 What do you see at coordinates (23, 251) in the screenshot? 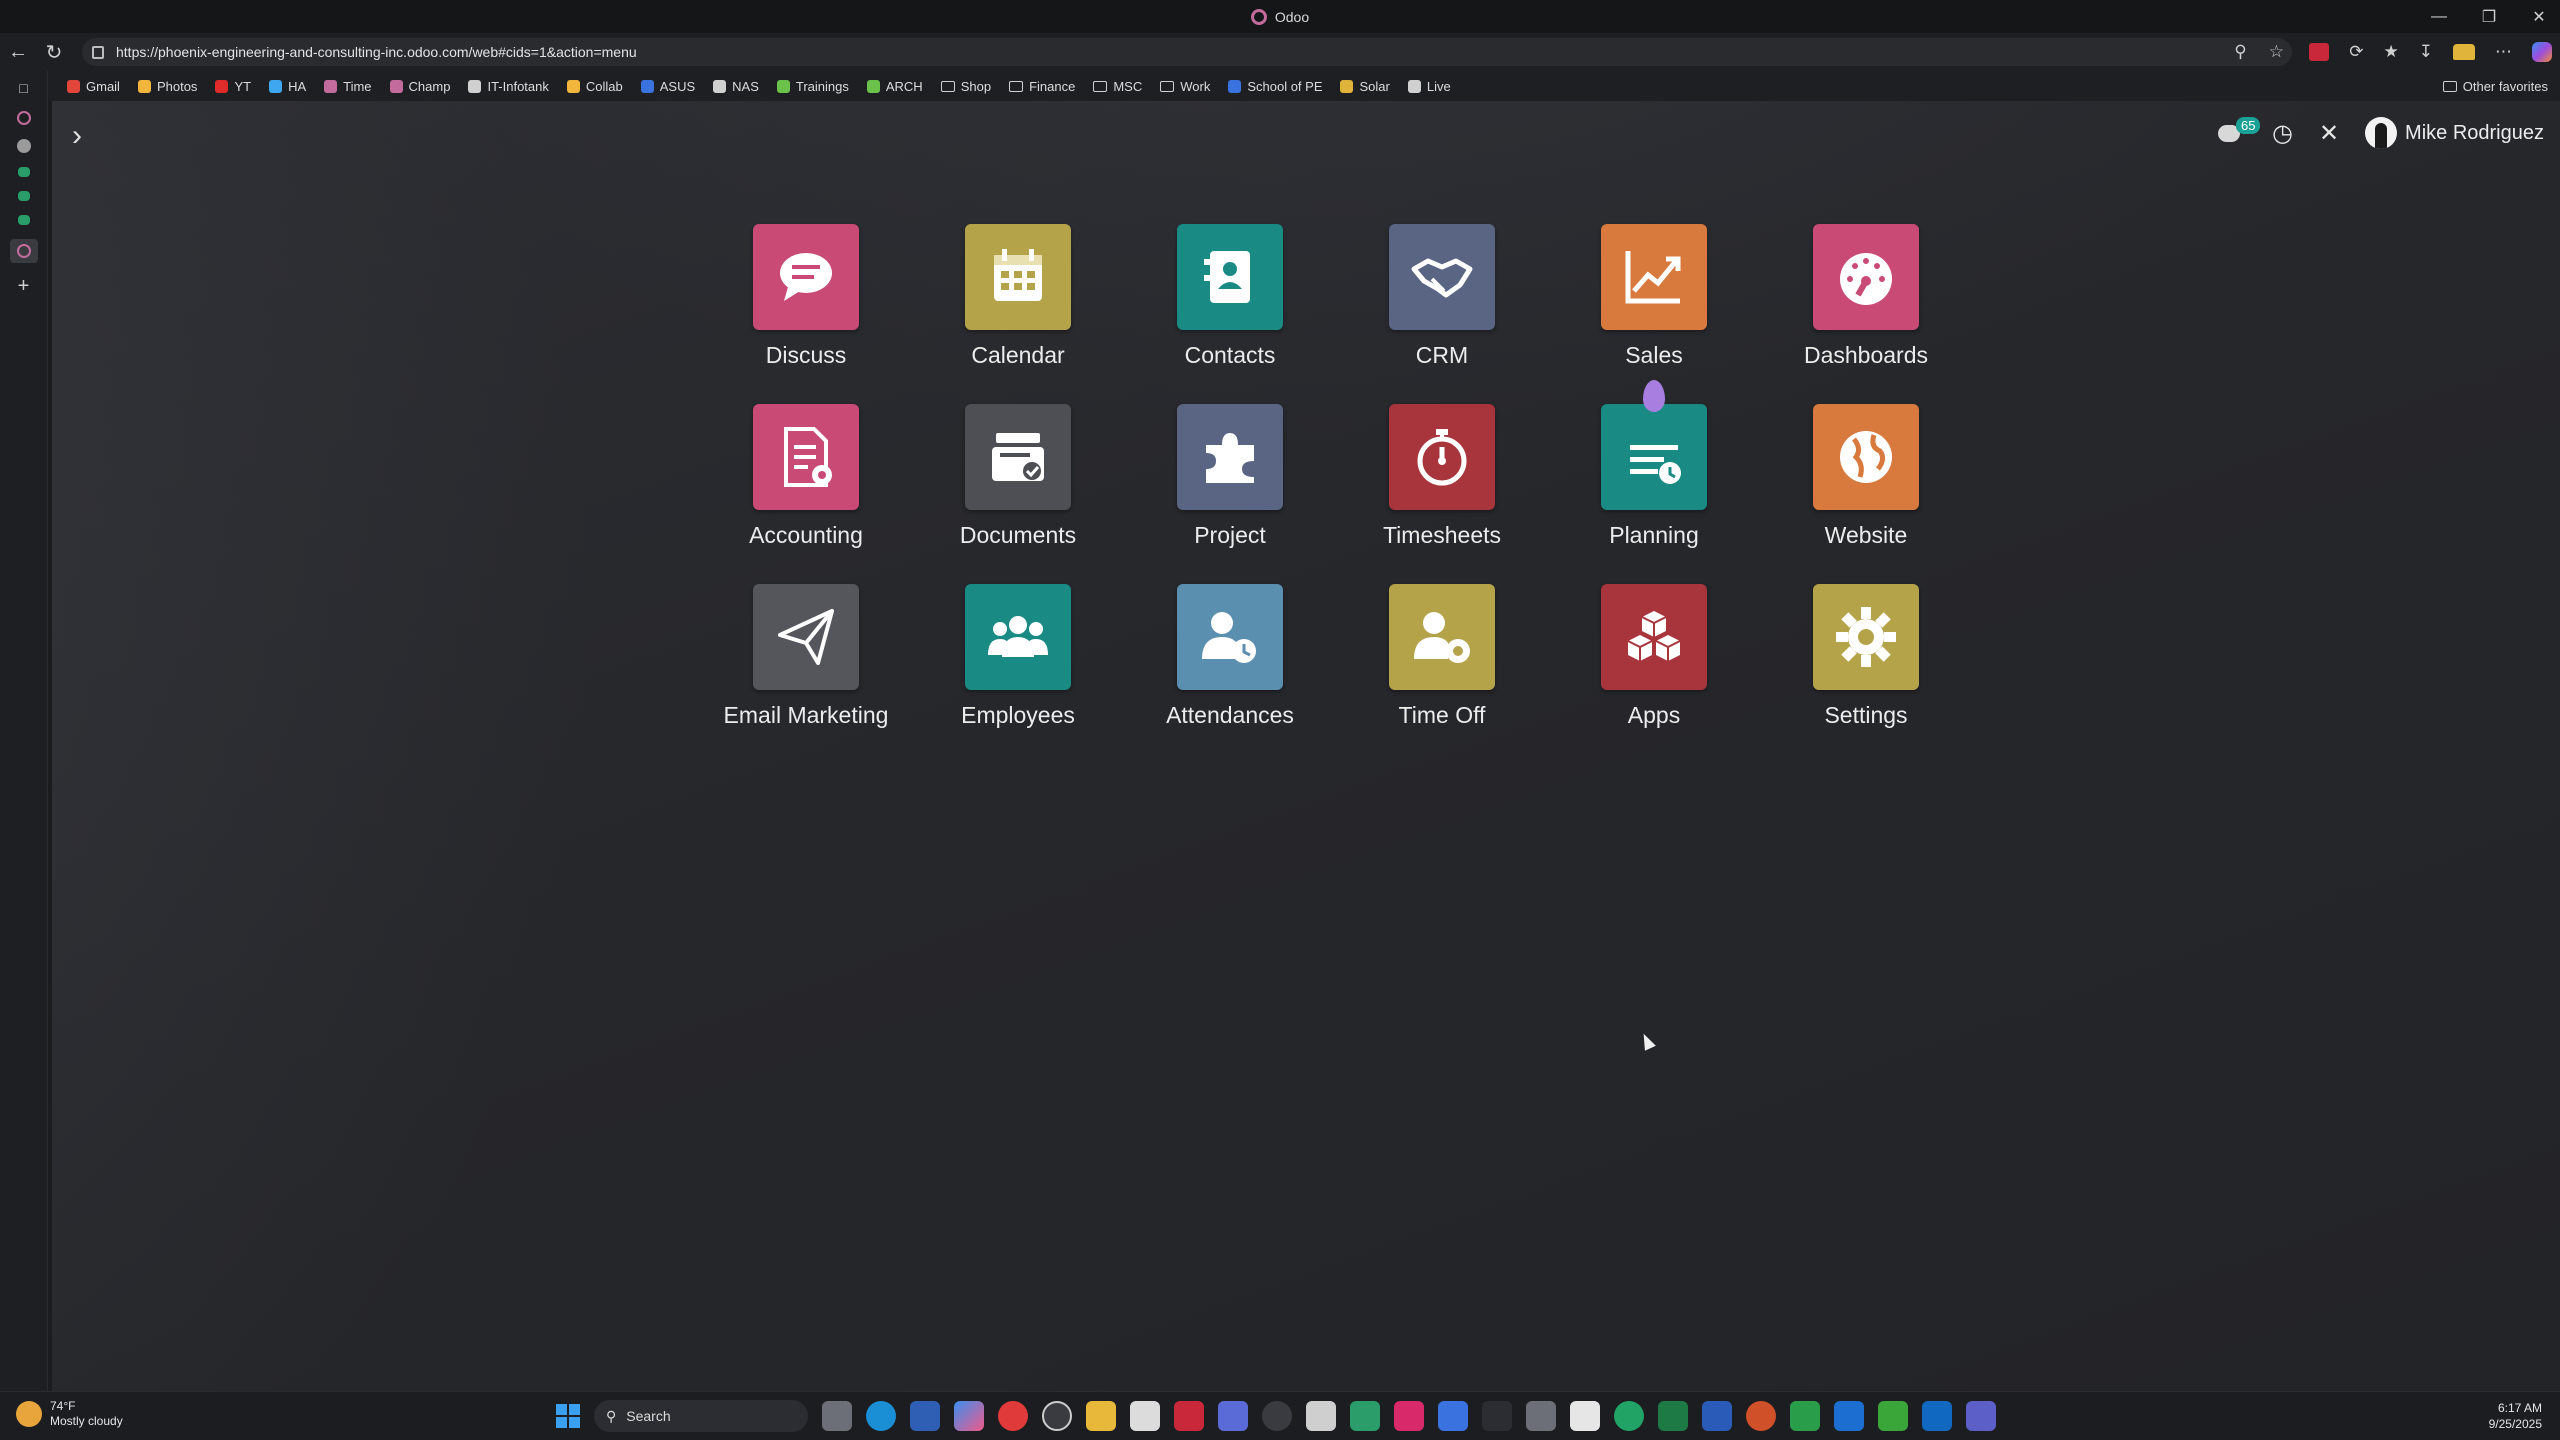
I see `tab-odoo-active` at bounding box center [23, 251].